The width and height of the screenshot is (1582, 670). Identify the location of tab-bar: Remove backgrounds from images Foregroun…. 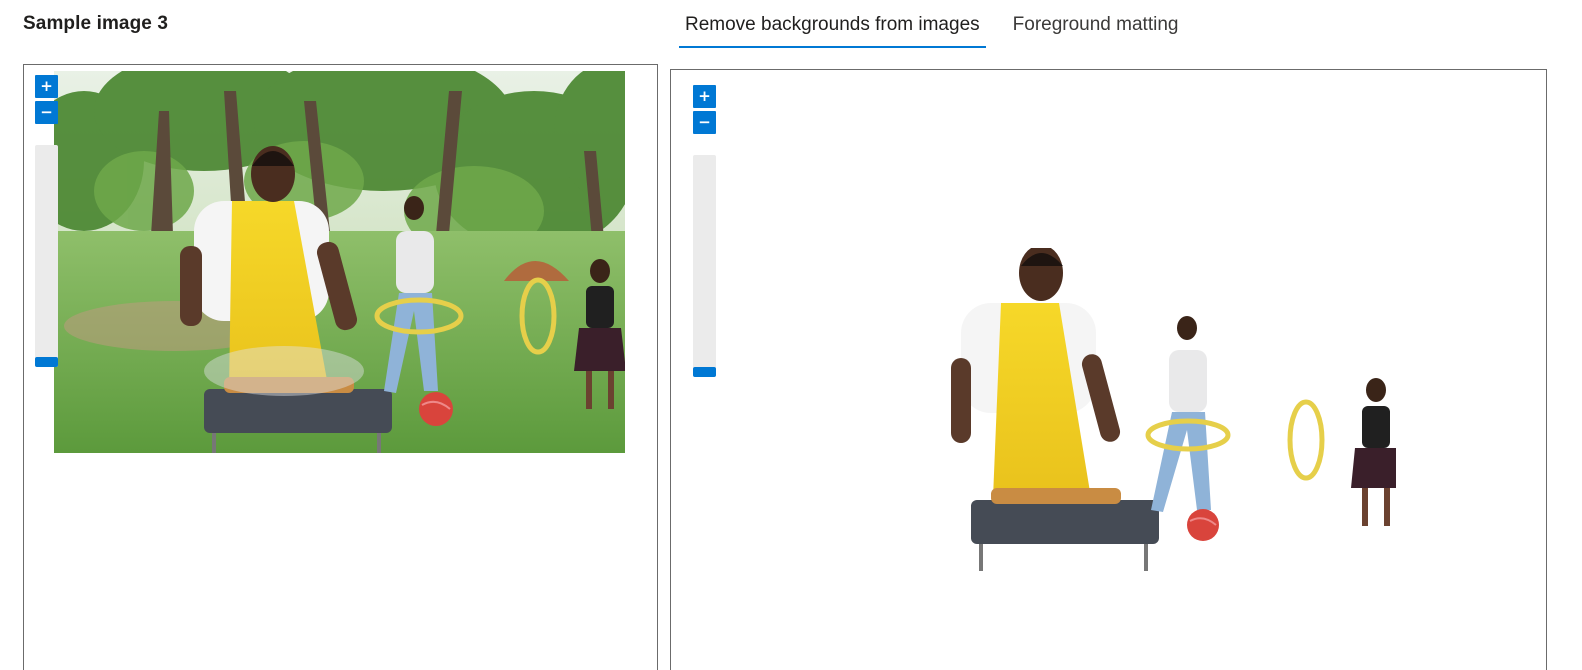
(942, 24).